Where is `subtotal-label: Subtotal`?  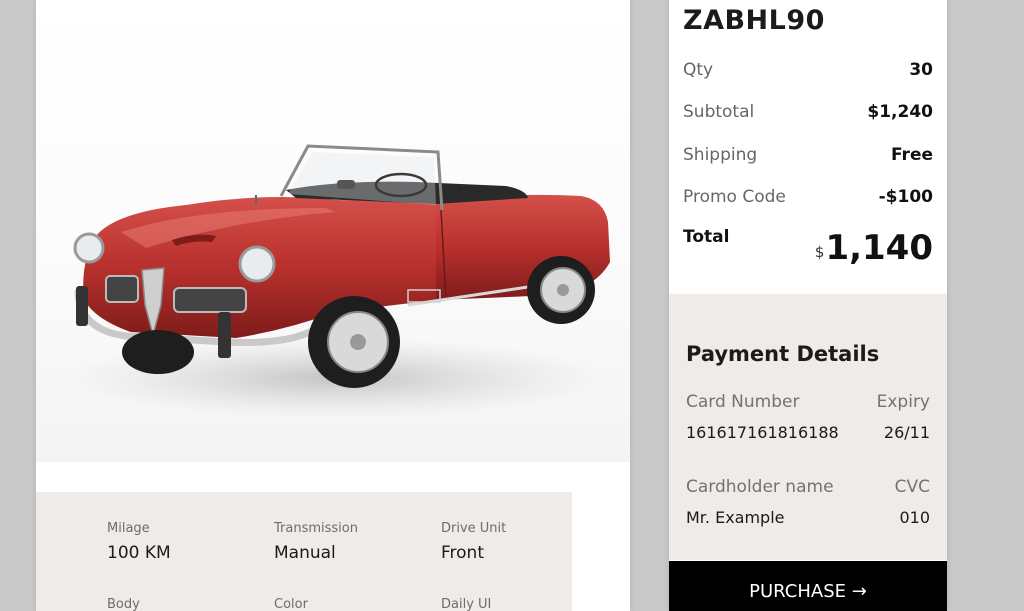
subtotal-label: Subtotal is located at coordinates (719, 112).